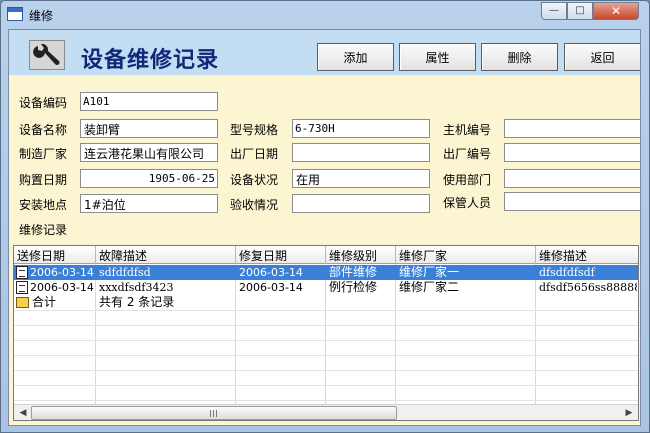 The width and height of the screenshot is (650, 433). What do you see at coordinates (467, 130) in the screenshot?
I see `host-no-label: 主机编号` at bounding box center [467, 130].